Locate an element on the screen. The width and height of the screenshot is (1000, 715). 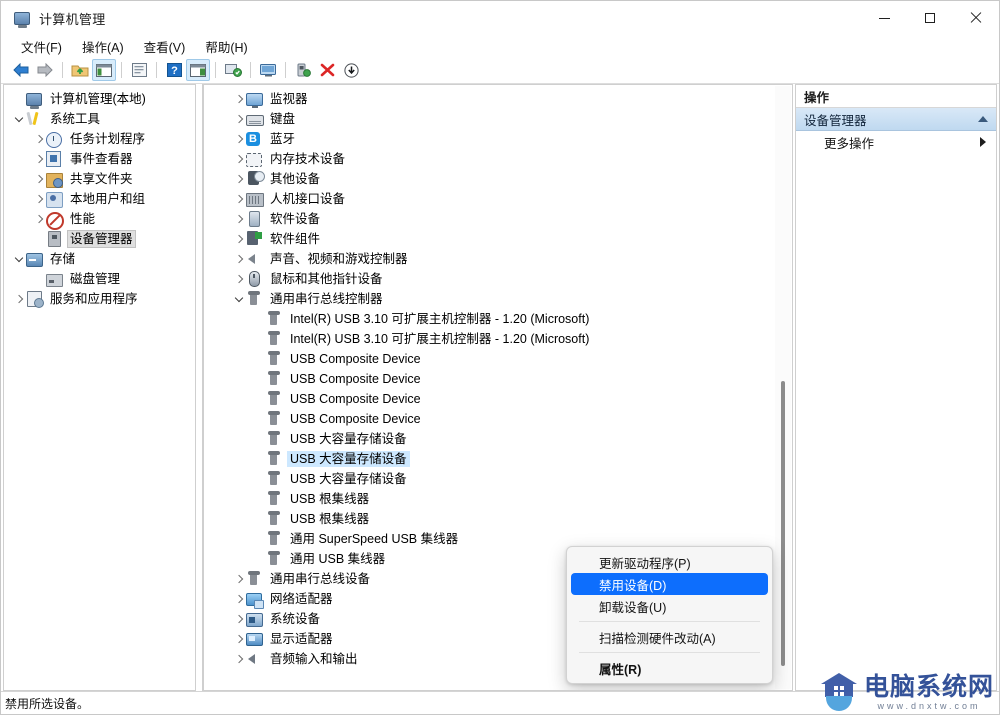
properties-icon is located at coordinates (139, 70).